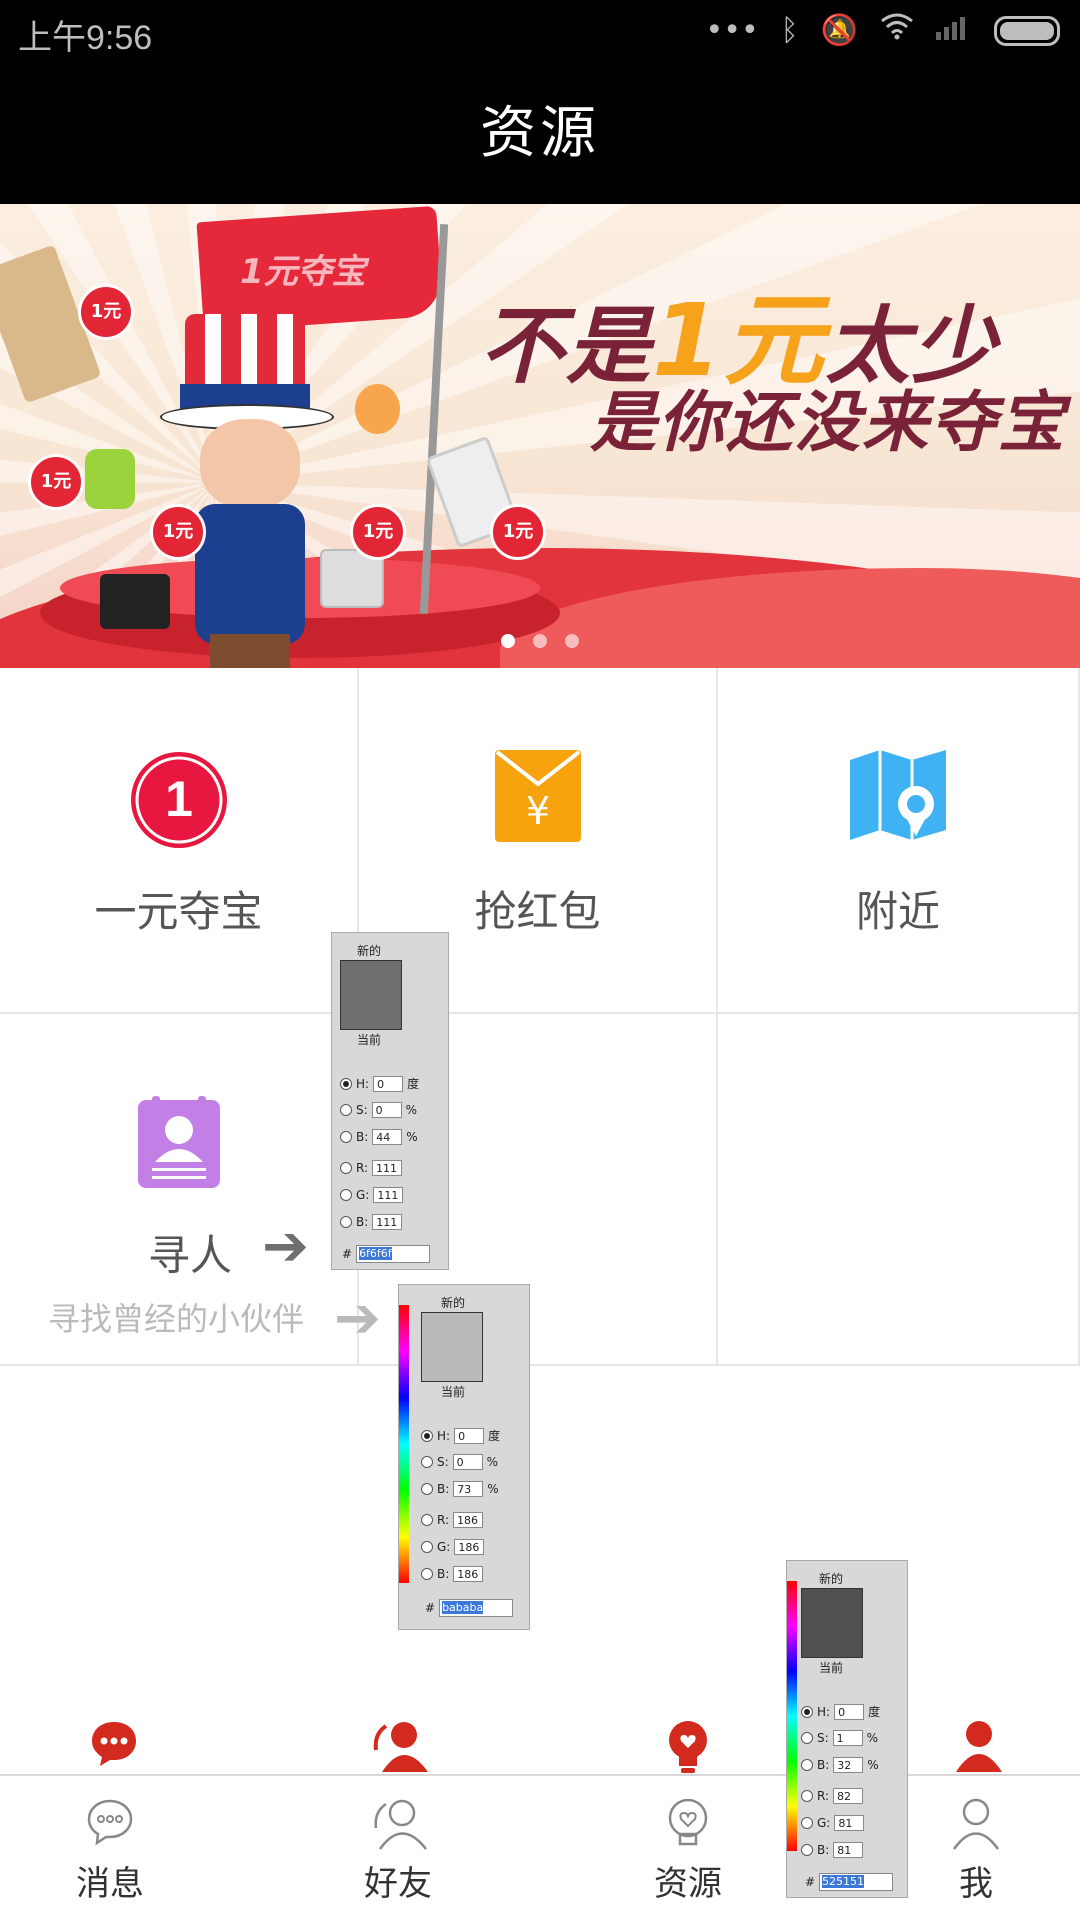 The image size is (1080, 1922). I want to click on tab-label: 消息, so click(110, 1884).